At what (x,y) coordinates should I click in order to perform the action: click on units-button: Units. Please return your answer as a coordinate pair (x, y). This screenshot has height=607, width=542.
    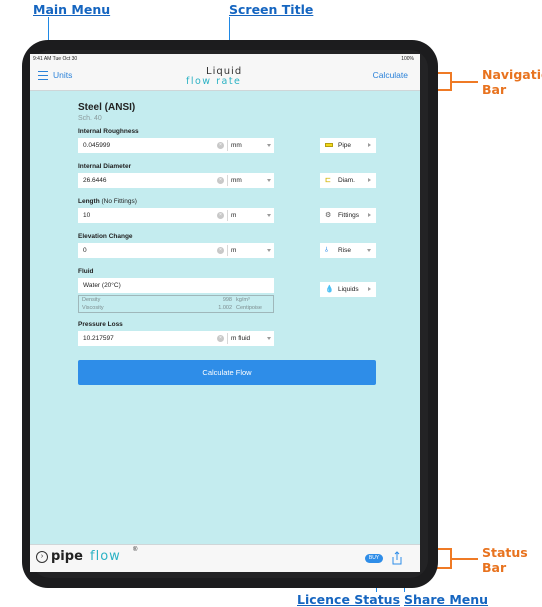
    Looking at the image, I should click on (62, 75).